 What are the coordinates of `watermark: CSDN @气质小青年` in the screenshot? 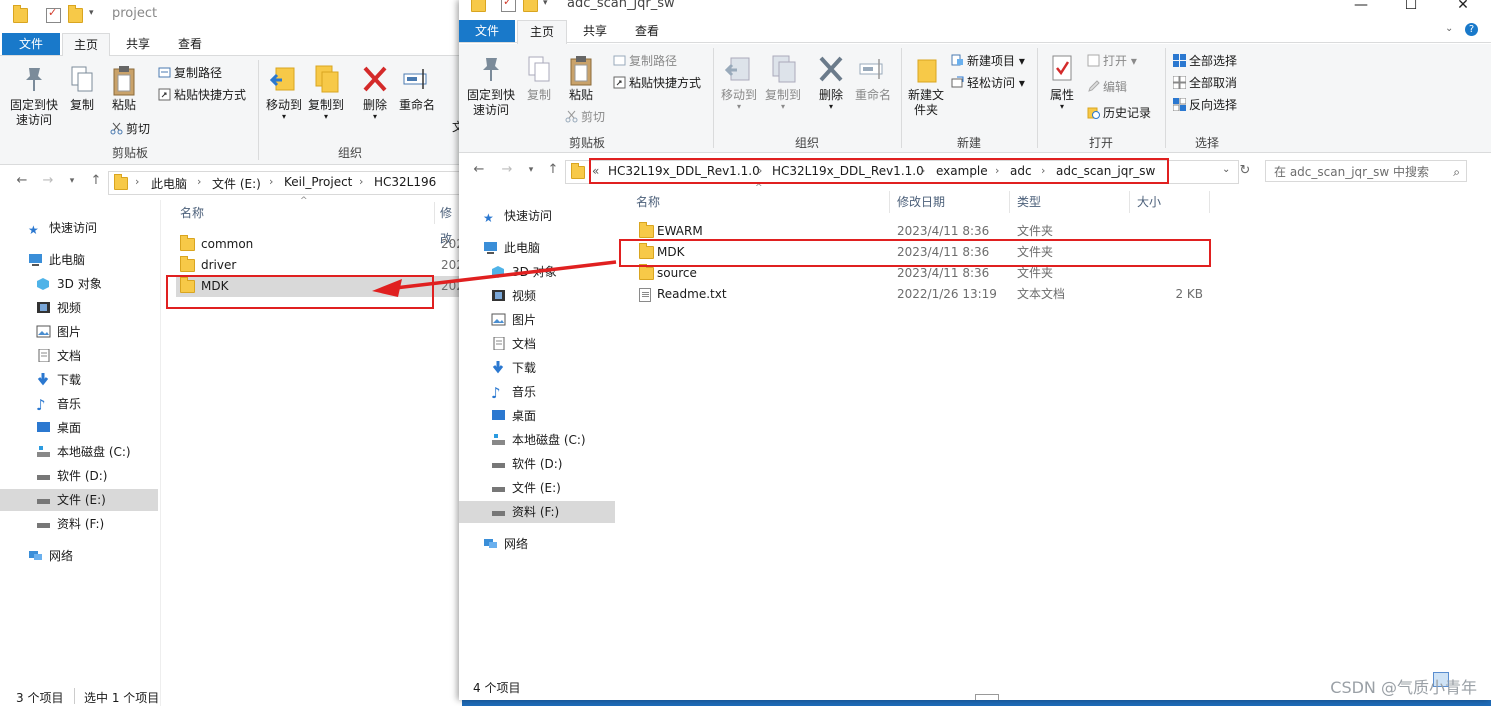 It's located at (1403, 687).